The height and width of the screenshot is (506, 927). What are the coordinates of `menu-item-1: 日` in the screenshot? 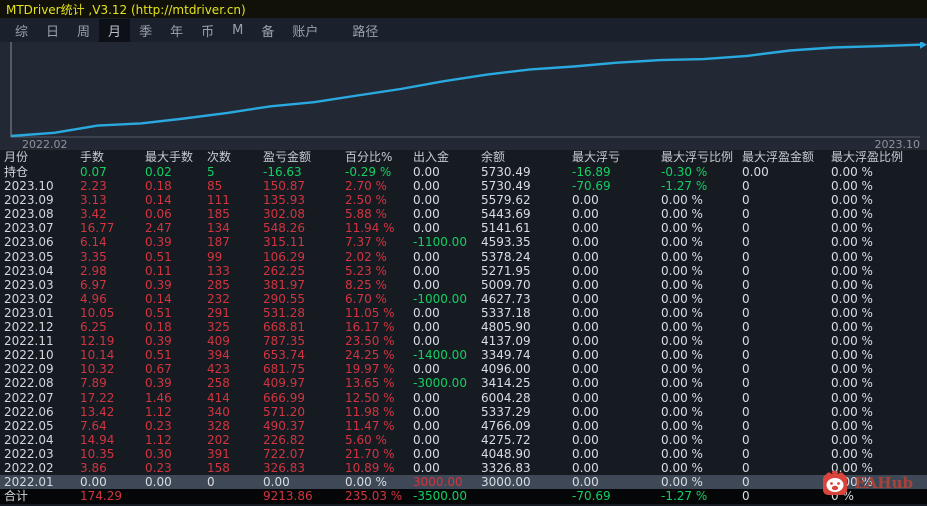 It's located at (52, 30).